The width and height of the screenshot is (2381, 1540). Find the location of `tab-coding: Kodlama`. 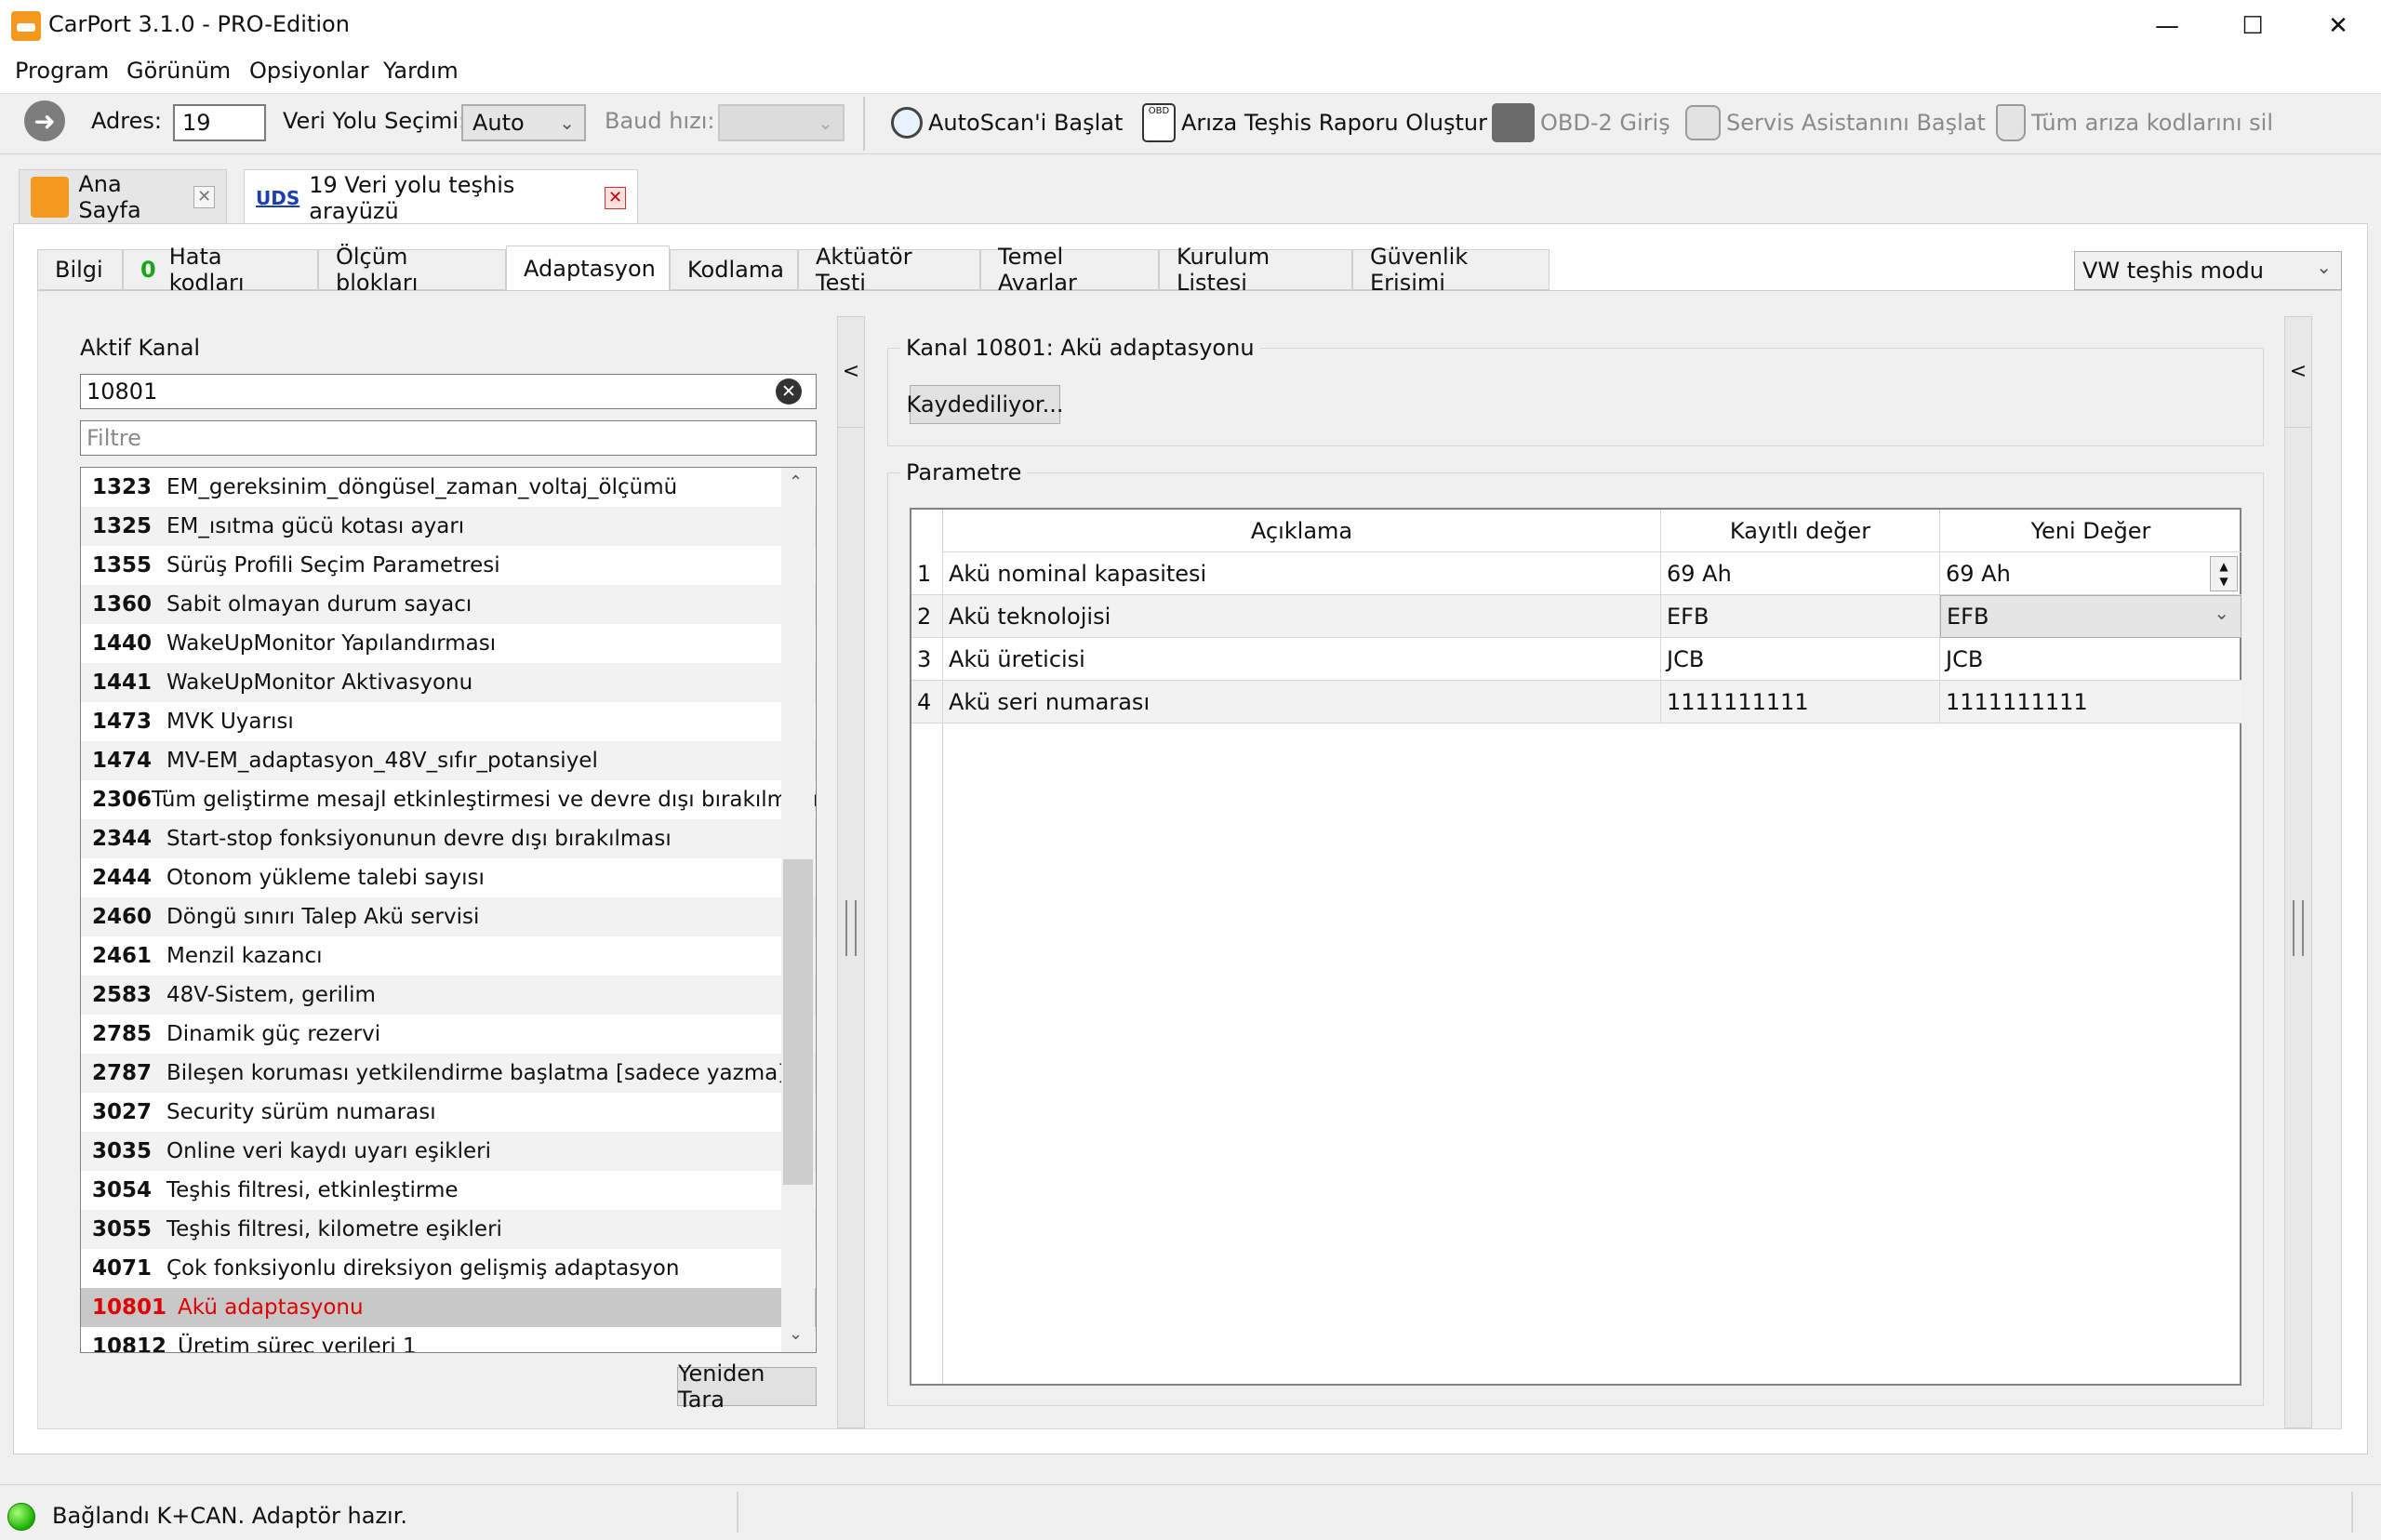

tab-coding: Kodlama is located at coordinates (734, 269).